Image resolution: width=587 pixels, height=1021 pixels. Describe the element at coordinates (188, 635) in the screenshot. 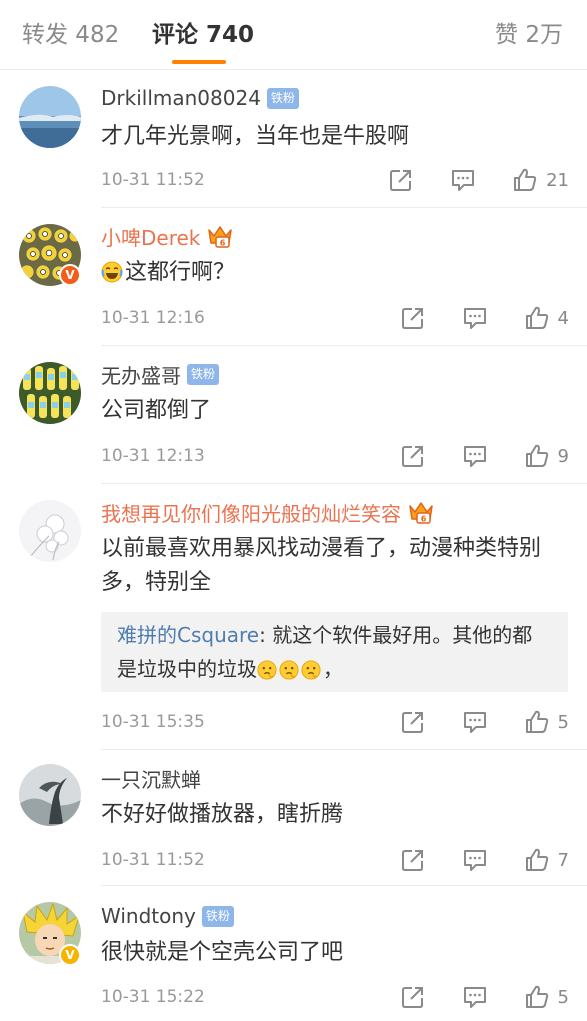

I see `reply-author: 难拼的Csquare` at that location.